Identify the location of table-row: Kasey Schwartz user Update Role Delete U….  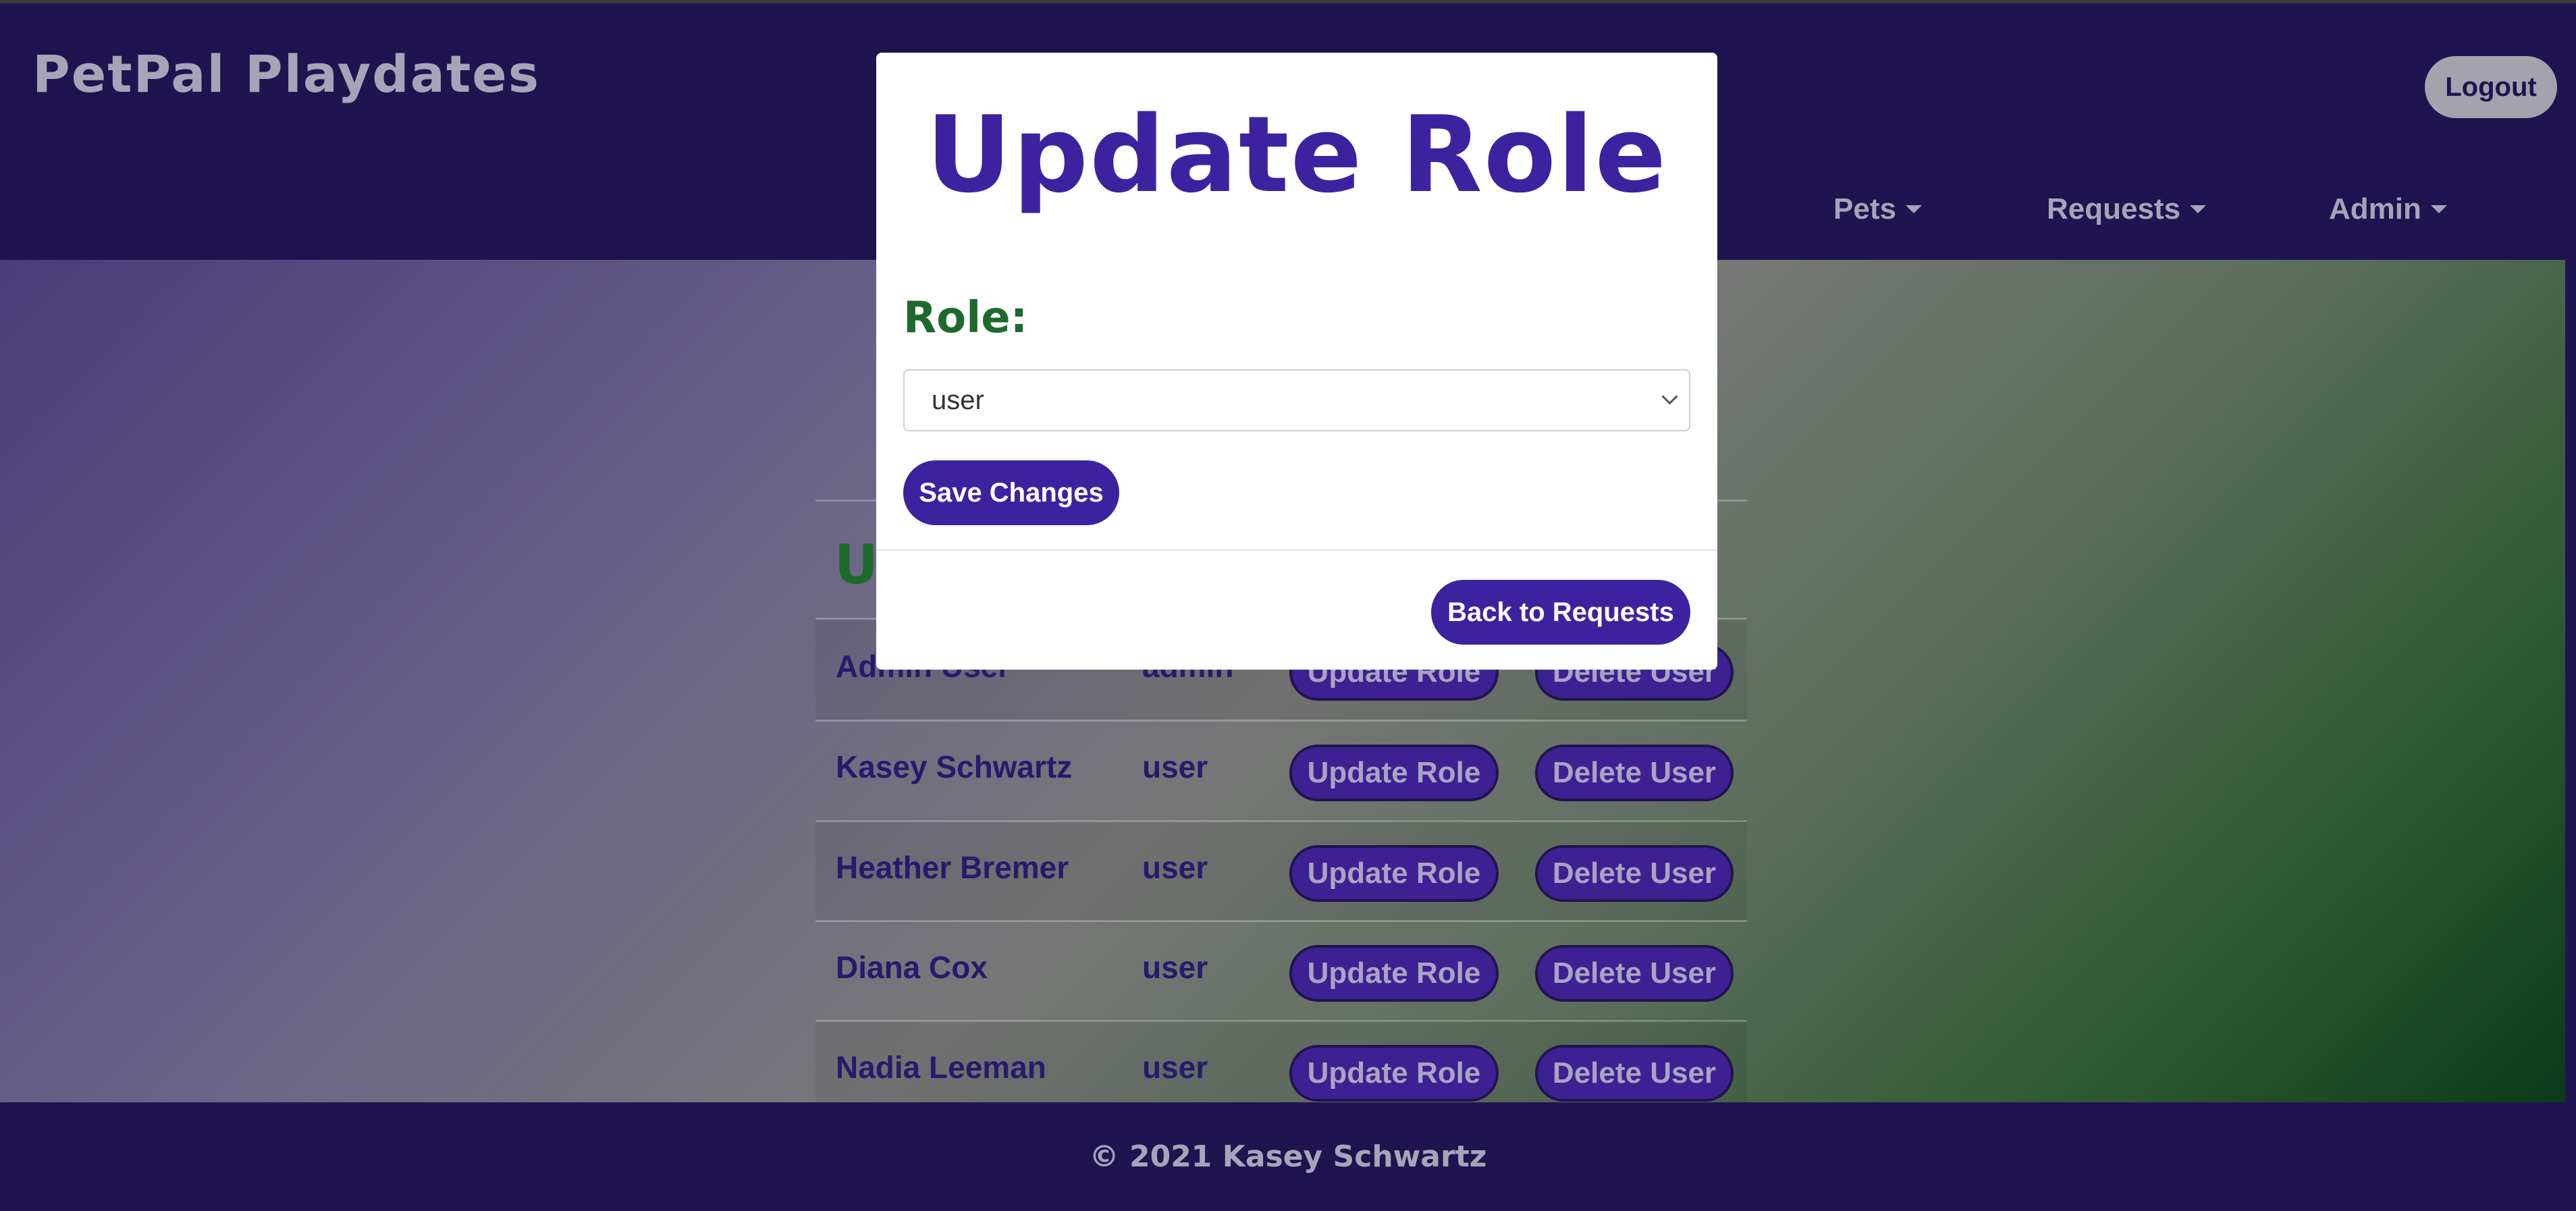
(1281, 770).